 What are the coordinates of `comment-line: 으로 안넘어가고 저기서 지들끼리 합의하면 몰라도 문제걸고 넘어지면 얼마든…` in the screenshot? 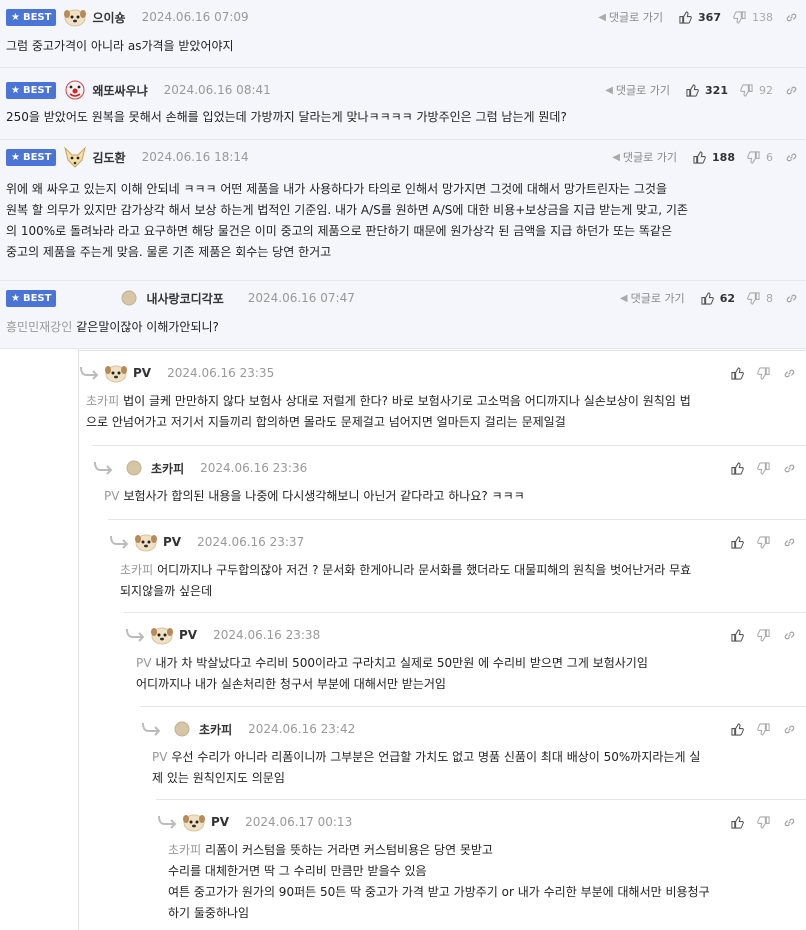 It's located at (326, 422).